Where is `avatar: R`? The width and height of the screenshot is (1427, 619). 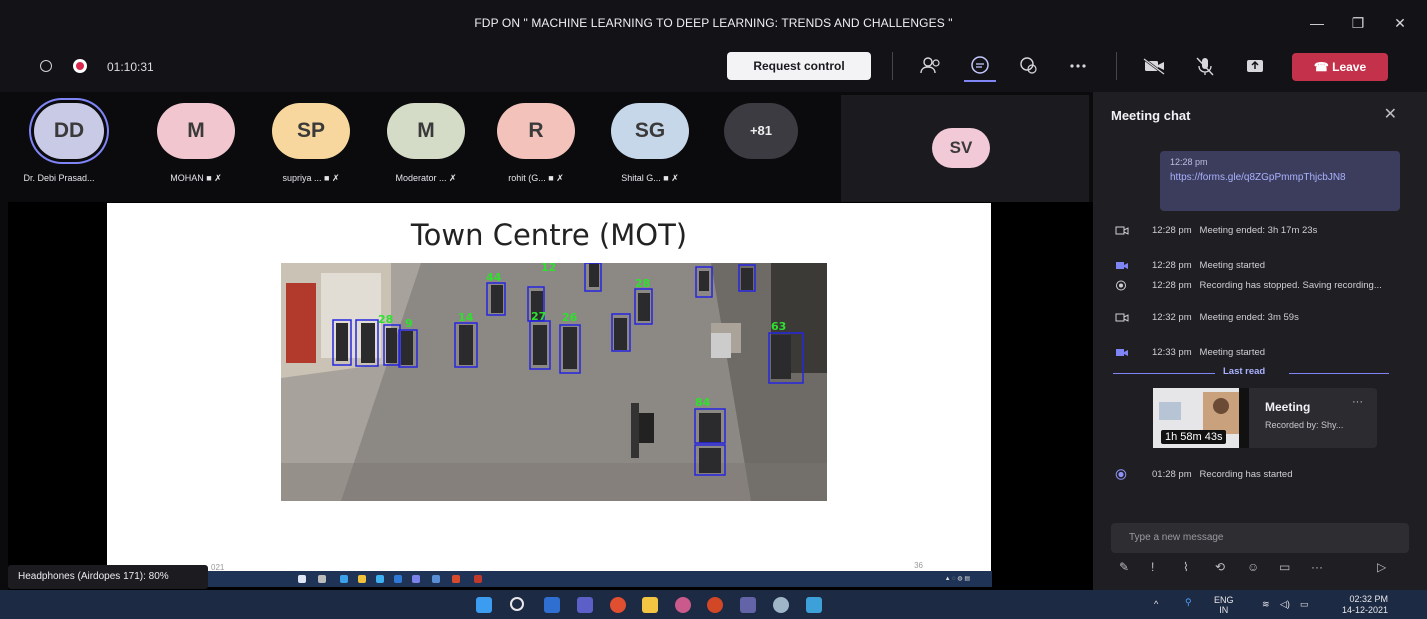
avatar: R is located at coordinates (536, 131).